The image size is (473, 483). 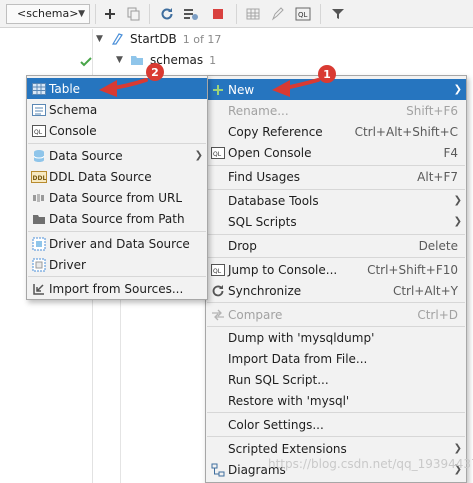 What do you see at coordinates (336, 200) in the screenshot?
I see `menu-item-database-tools: Database Tools ❯` at bounding box center [336, 200].